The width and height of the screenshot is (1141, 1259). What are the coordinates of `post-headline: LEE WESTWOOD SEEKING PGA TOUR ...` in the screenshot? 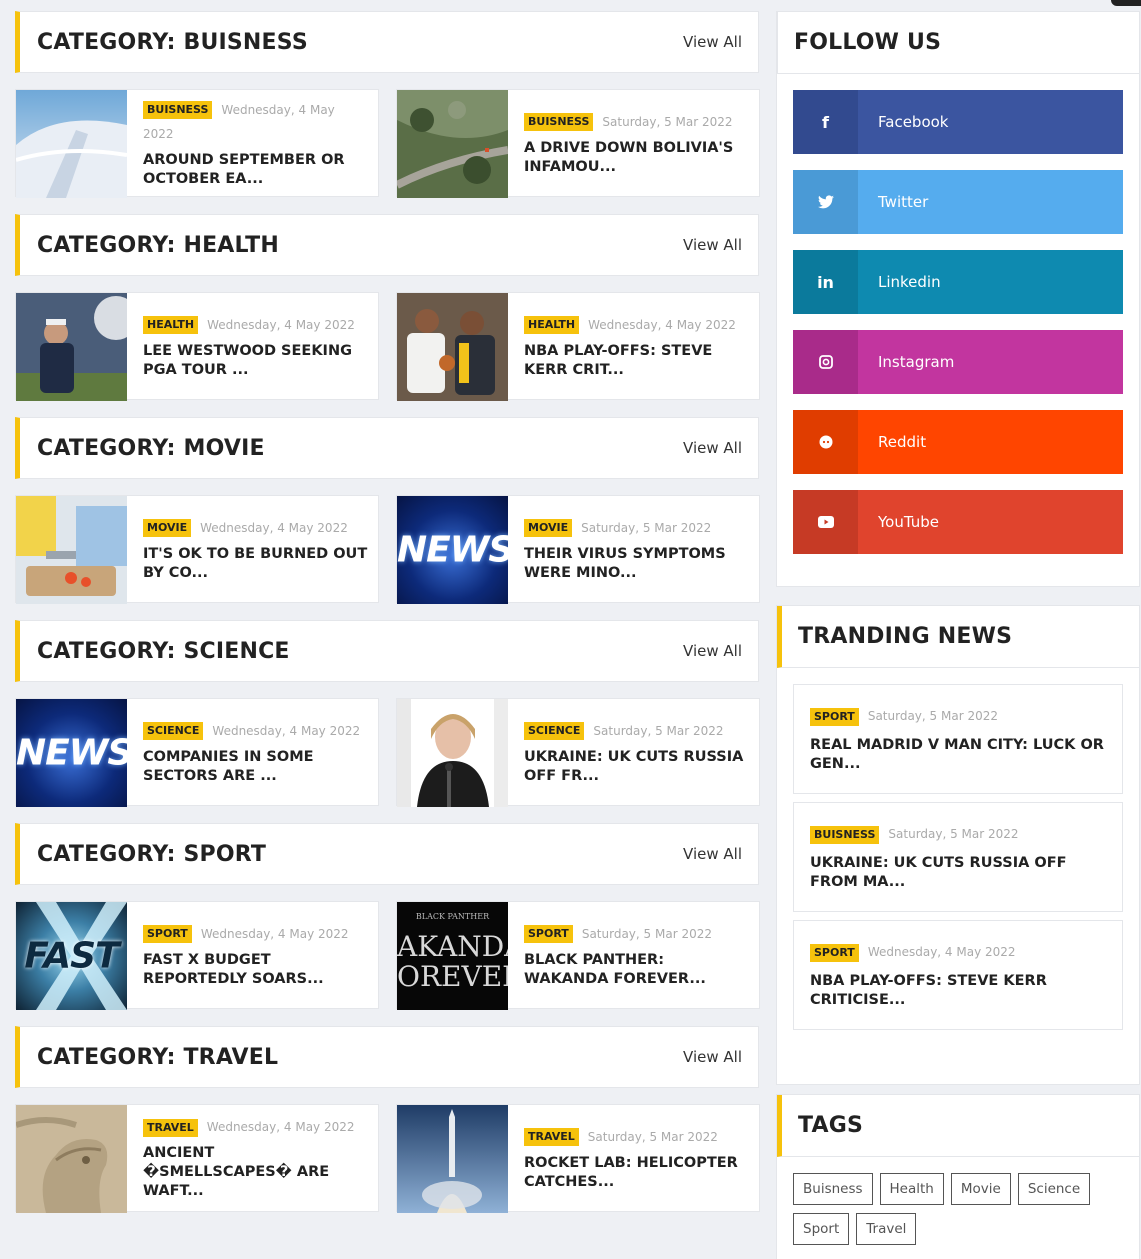 It's located at (255, 361).